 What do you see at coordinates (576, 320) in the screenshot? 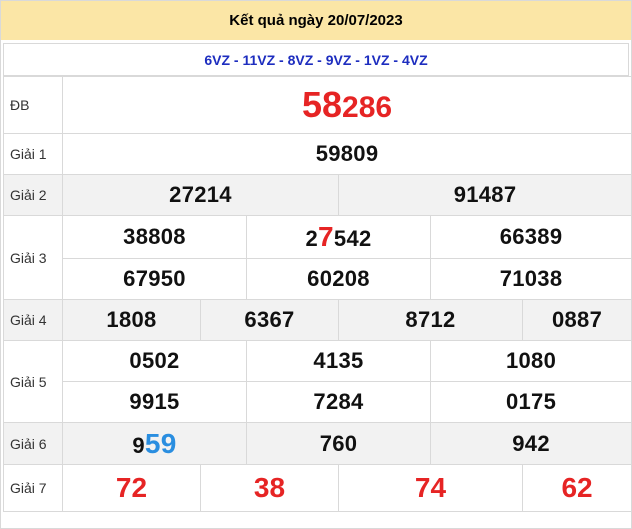
I see `prize-g4-4: 0887` at bounding box center [576, 320].